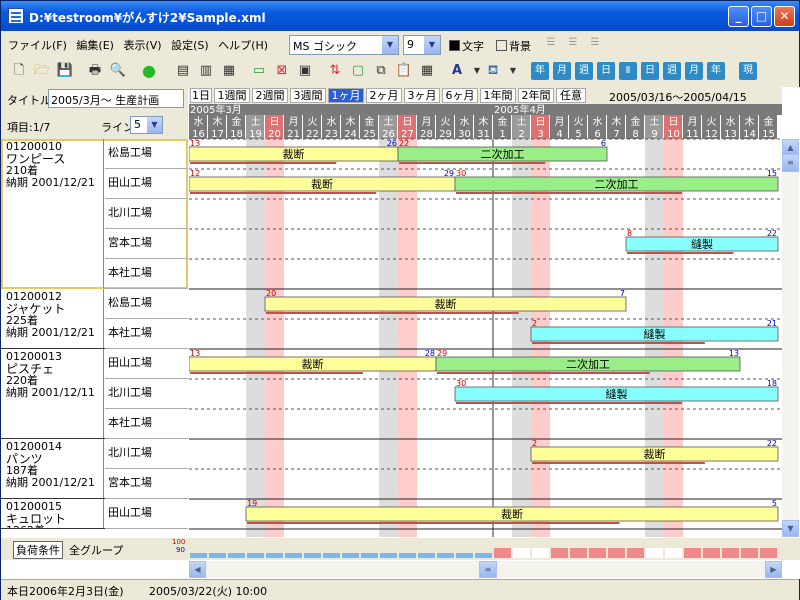  Describe the element at coordinates (540, 71) in the screenshot. I see `nav-prev-year-button: 年` at that location.